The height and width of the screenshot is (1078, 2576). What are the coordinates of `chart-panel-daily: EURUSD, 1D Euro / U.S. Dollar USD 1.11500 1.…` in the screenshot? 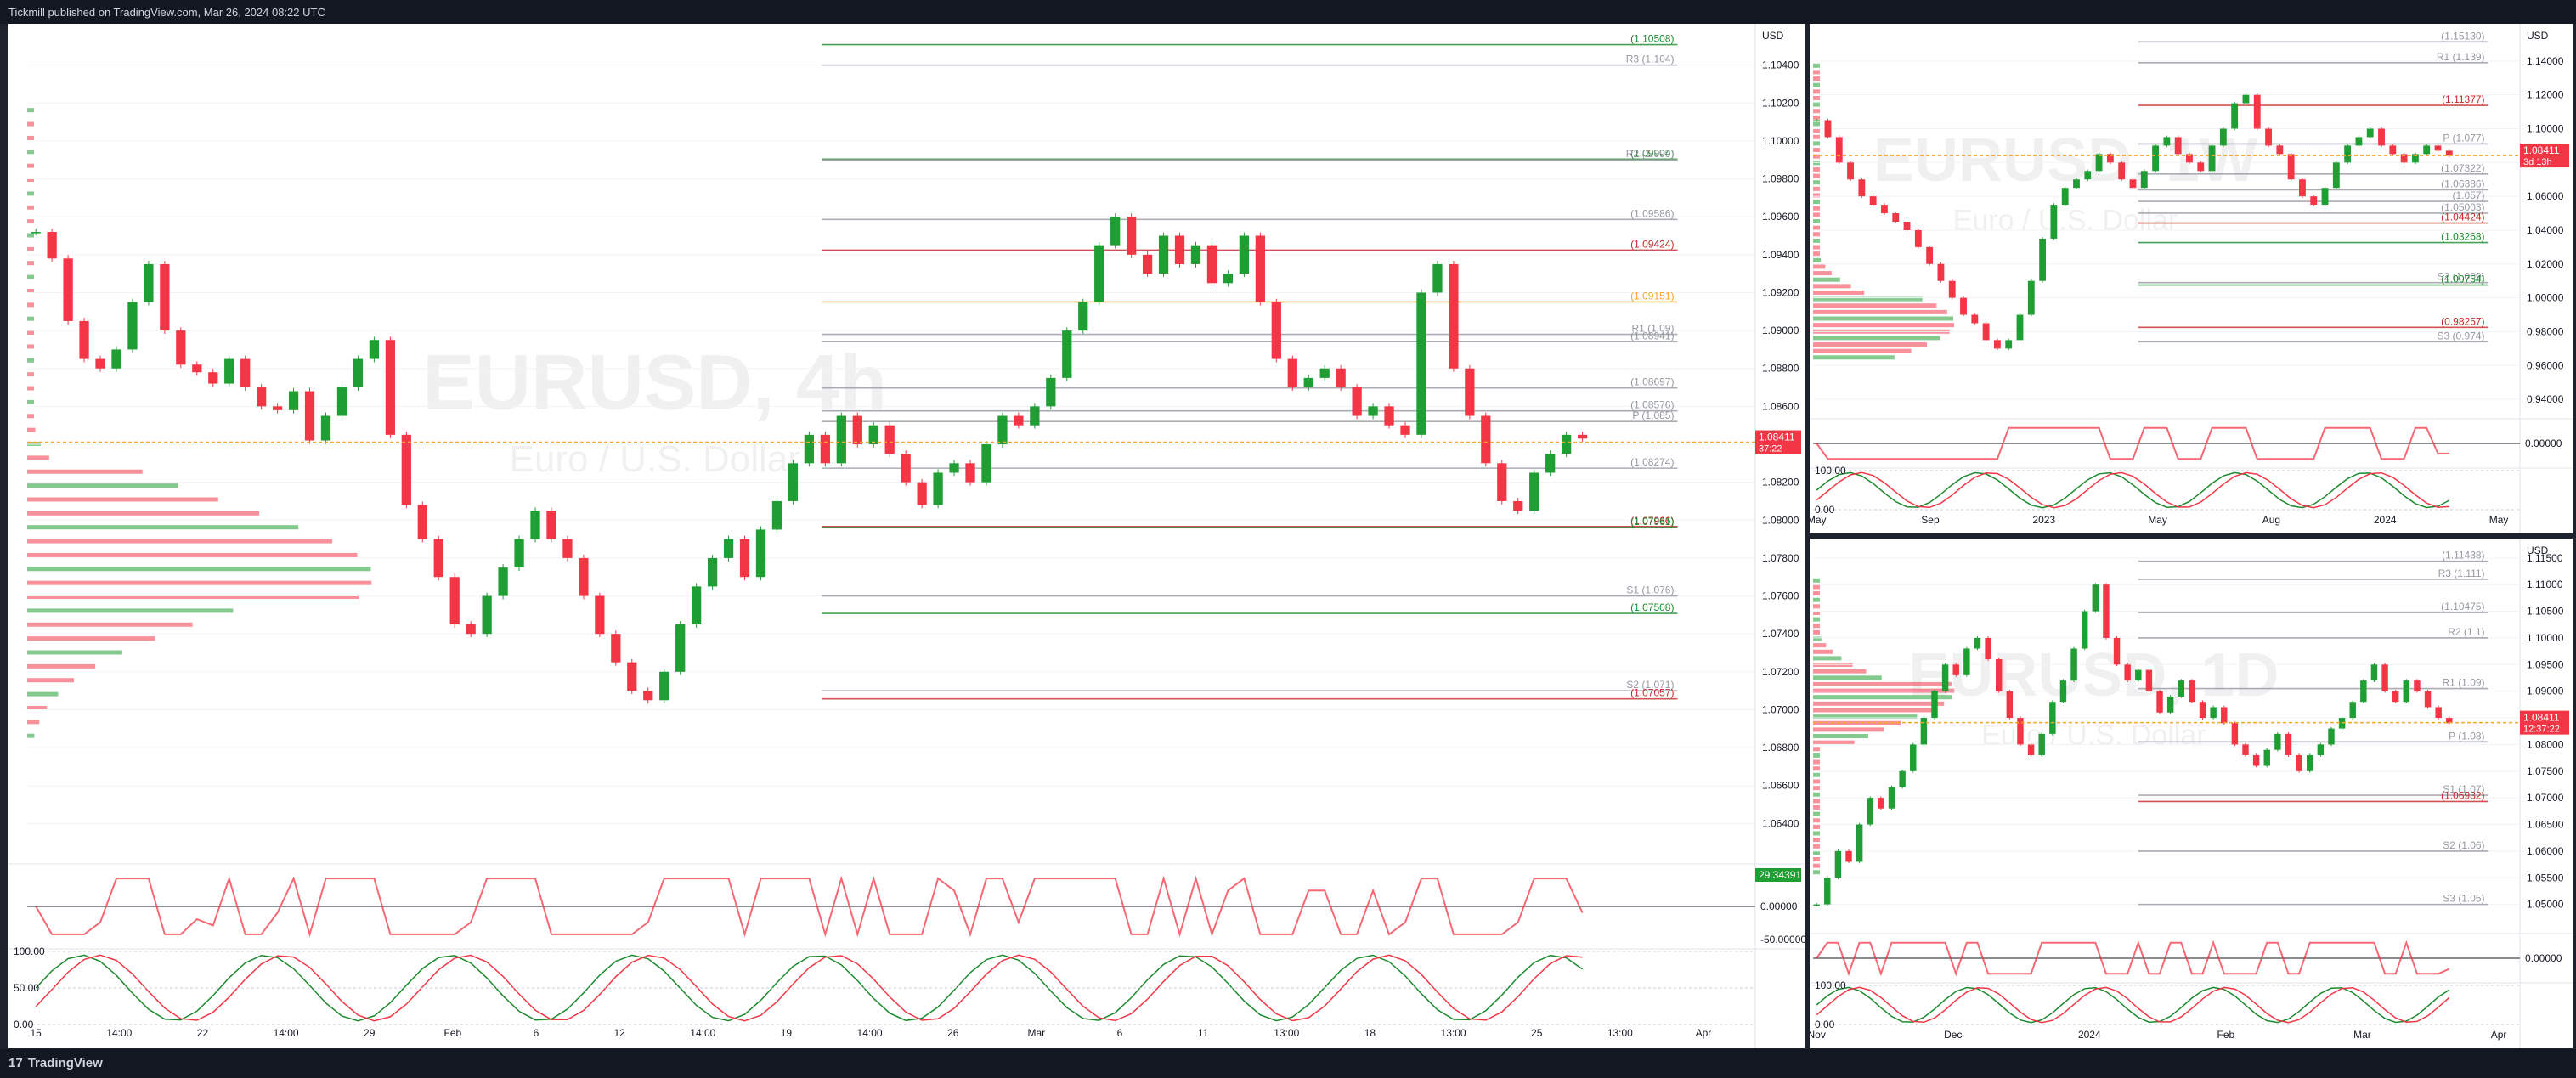 It's located at (2191, 793).